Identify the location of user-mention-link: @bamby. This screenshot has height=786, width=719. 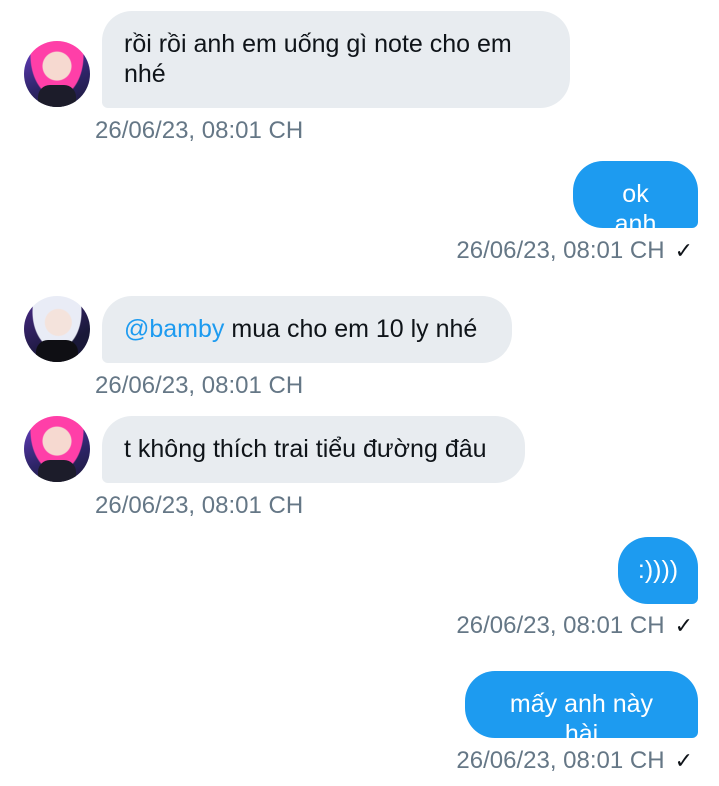
(174, 329).